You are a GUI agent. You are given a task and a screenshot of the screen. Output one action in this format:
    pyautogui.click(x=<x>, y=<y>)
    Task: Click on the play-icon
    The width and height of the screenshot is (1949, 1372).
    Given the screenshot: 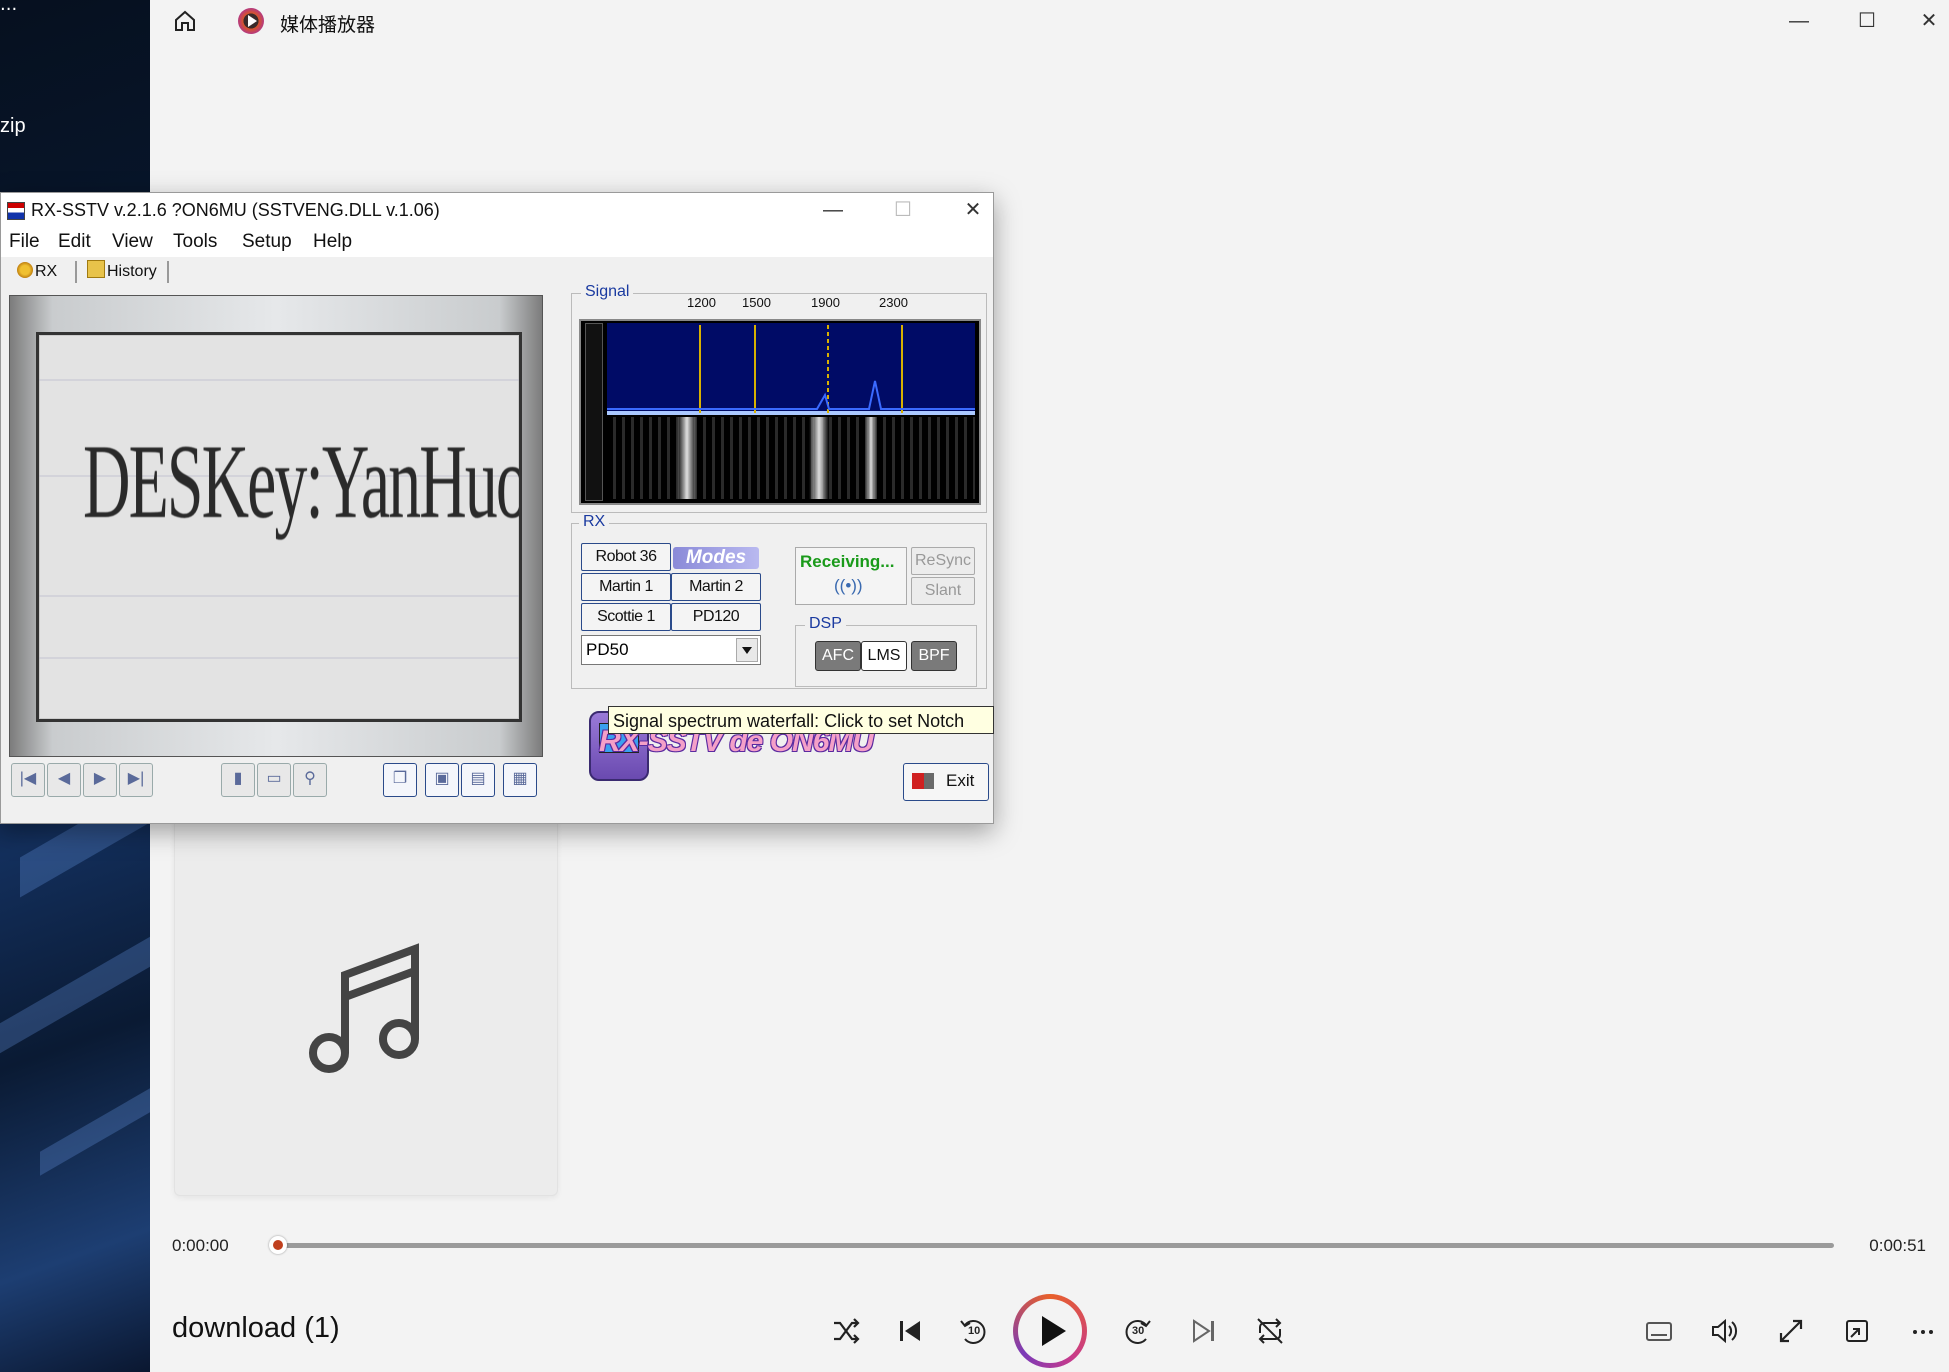 What is the action you would take?
    pyautogui.click(x=1050, y=1331)
    